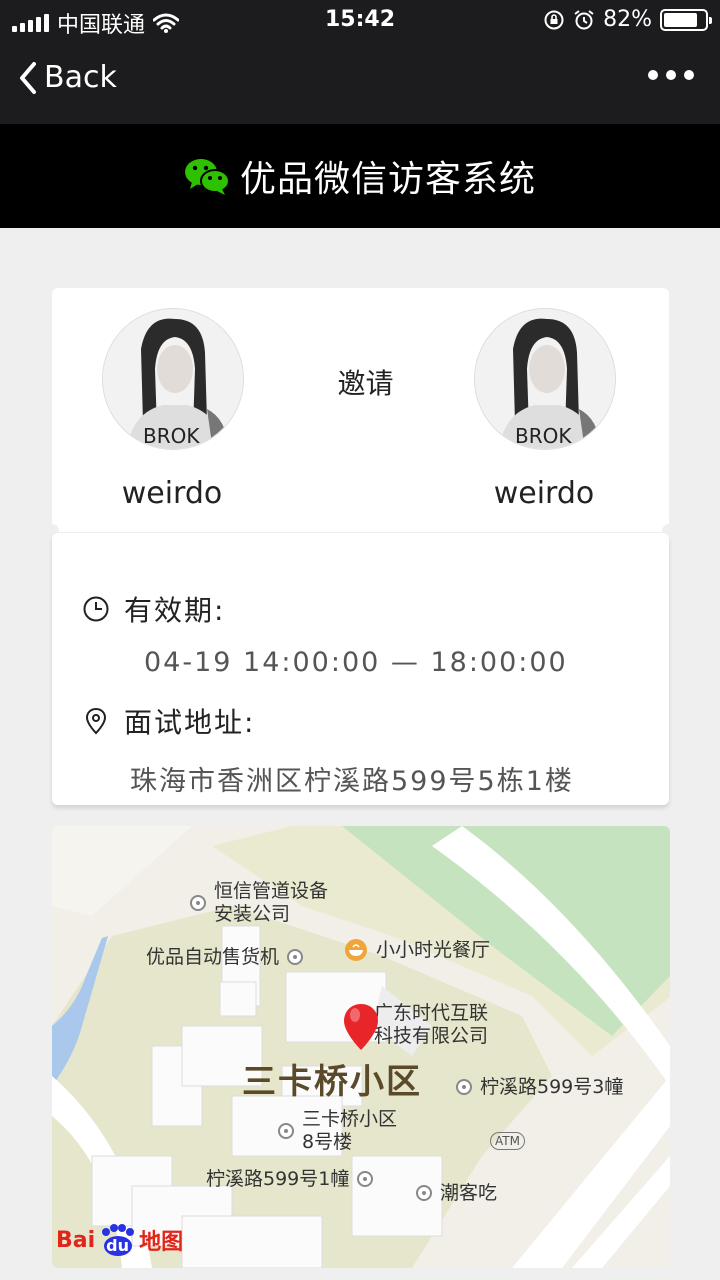 The height and width of the screenshot is (1280, 720). I want to click on portrait-image: BROK, so click(545, 379).